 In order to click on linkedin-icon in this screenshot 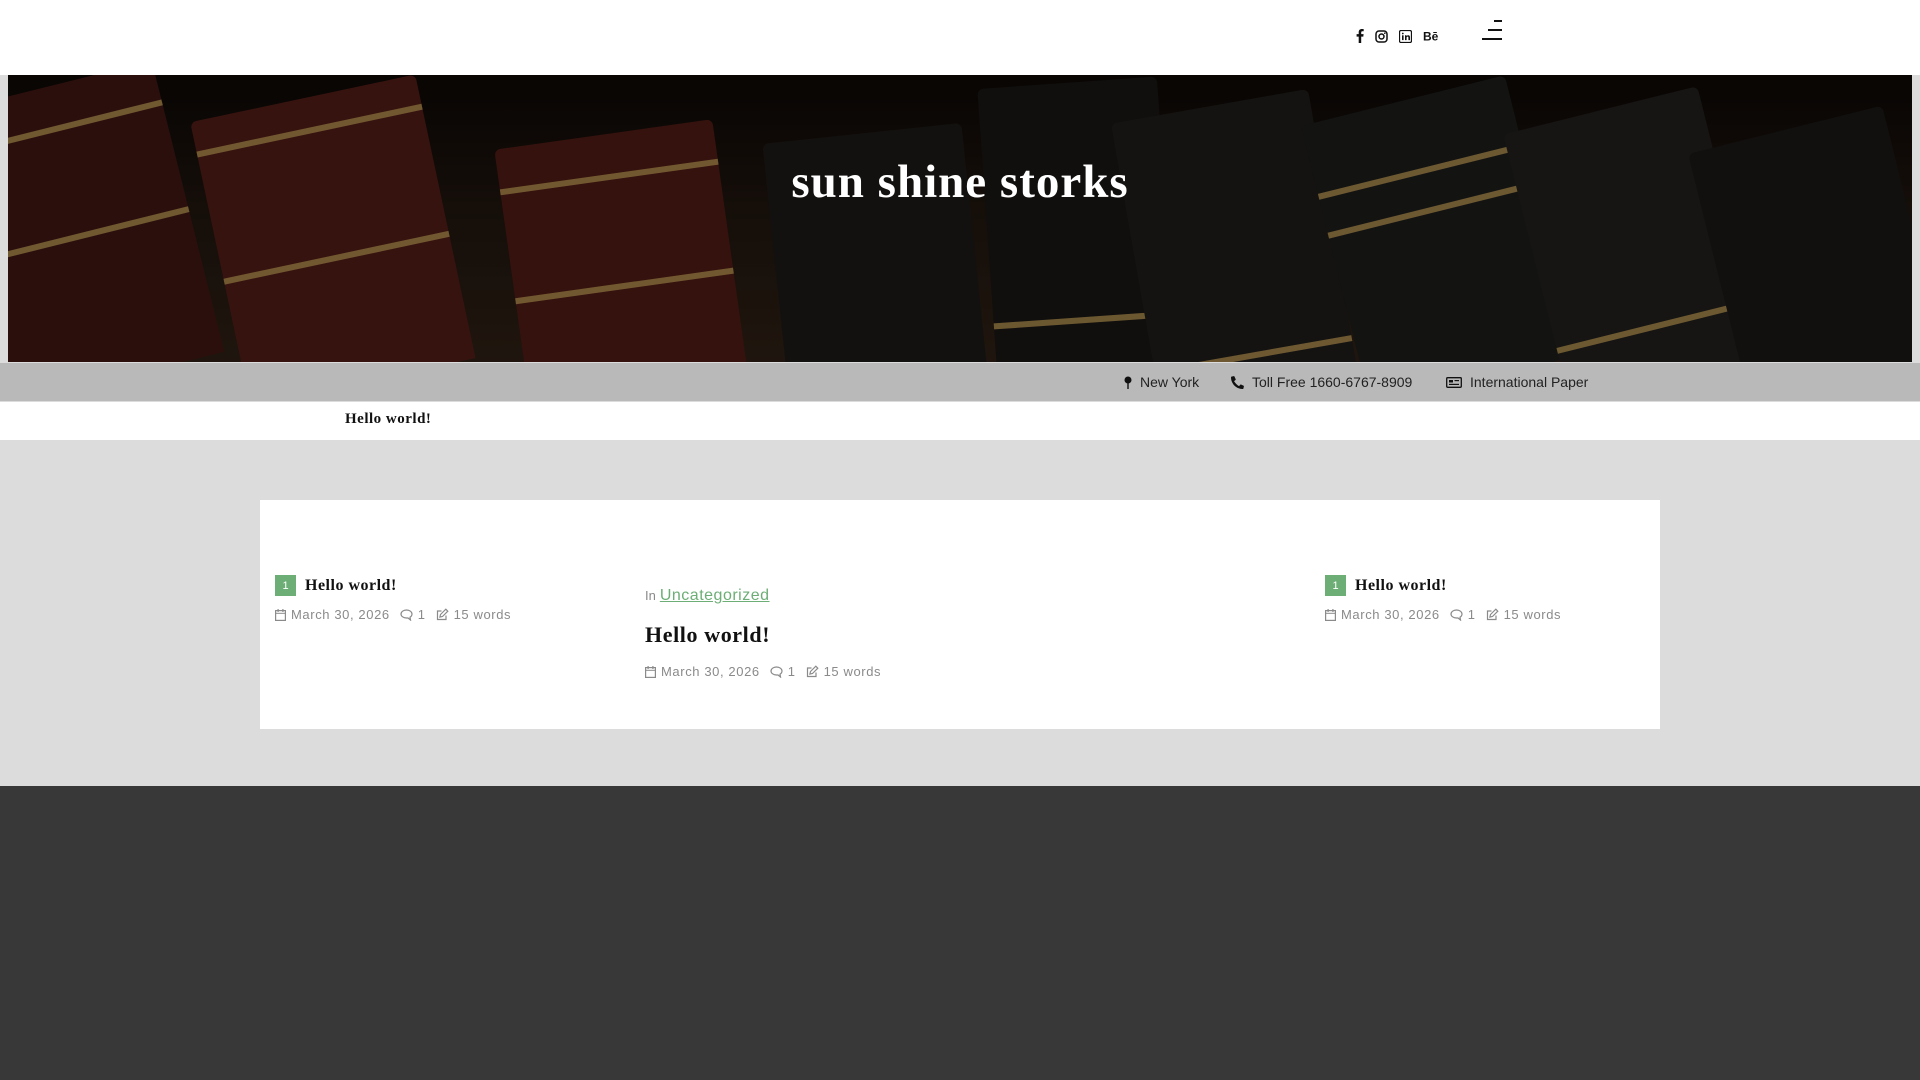, I will do `click(1405, 36)`.